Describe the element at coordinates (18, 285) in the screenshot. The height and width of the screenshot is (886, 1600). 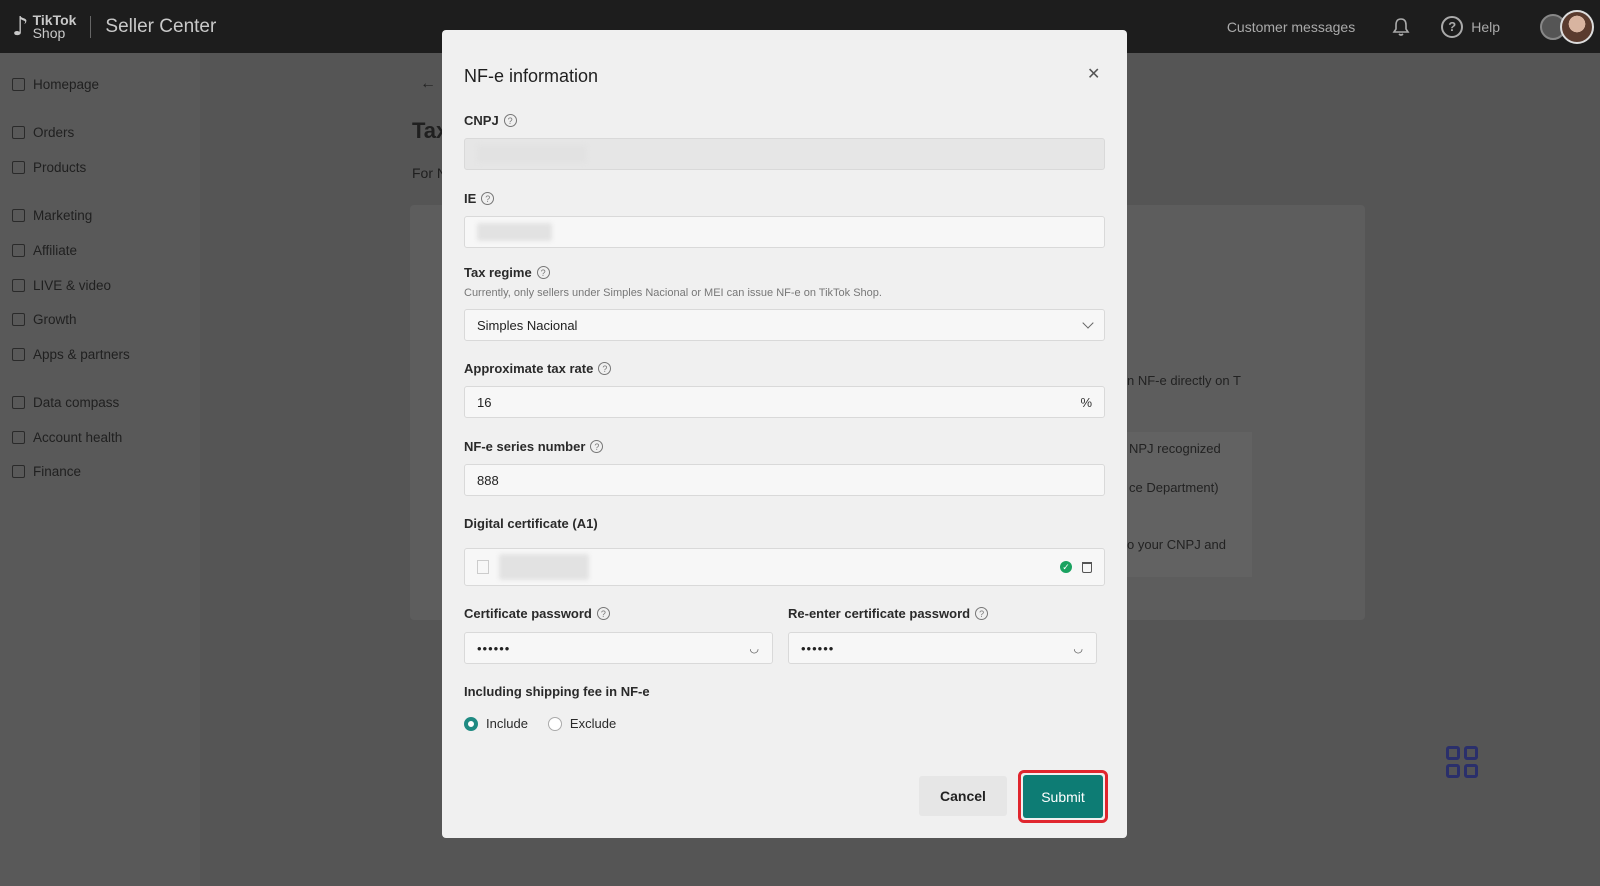
I see `video-icon` at that location.